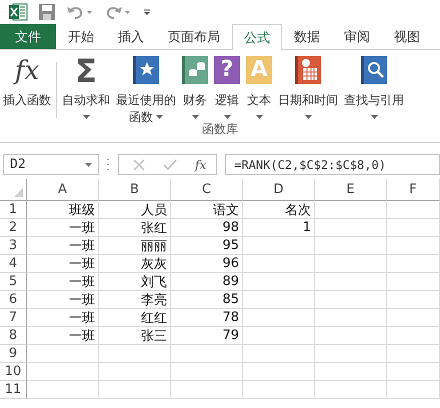 This screenshot has height=408, width=440. What do you see at coordinates (279, 190) in the screenshot?
I see `column-header: D` at bounding box center [279, 190].